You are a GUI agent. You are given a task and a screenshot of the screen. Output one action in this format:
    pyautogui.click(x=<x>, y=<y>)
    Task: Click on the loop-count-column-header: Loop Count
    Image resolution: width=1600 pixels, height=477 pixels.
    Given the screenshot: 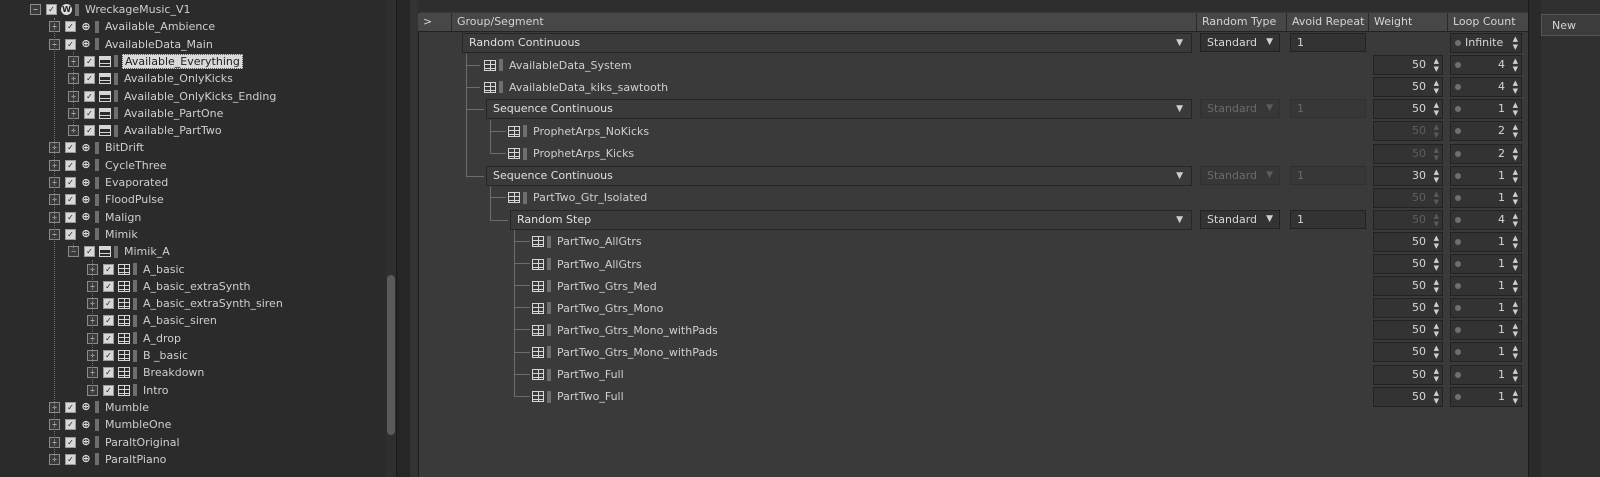 What is the action you would take?
    pyautogui.click(x=1488, y=22)
    